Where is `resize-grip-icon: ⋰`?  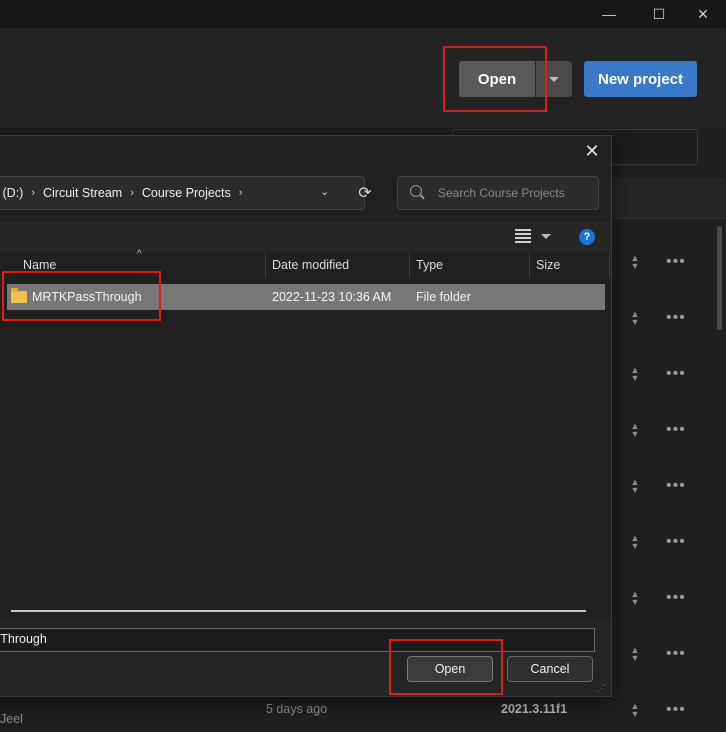 resize-grip-icon: ⋰ is located at coordinates (601, 688).